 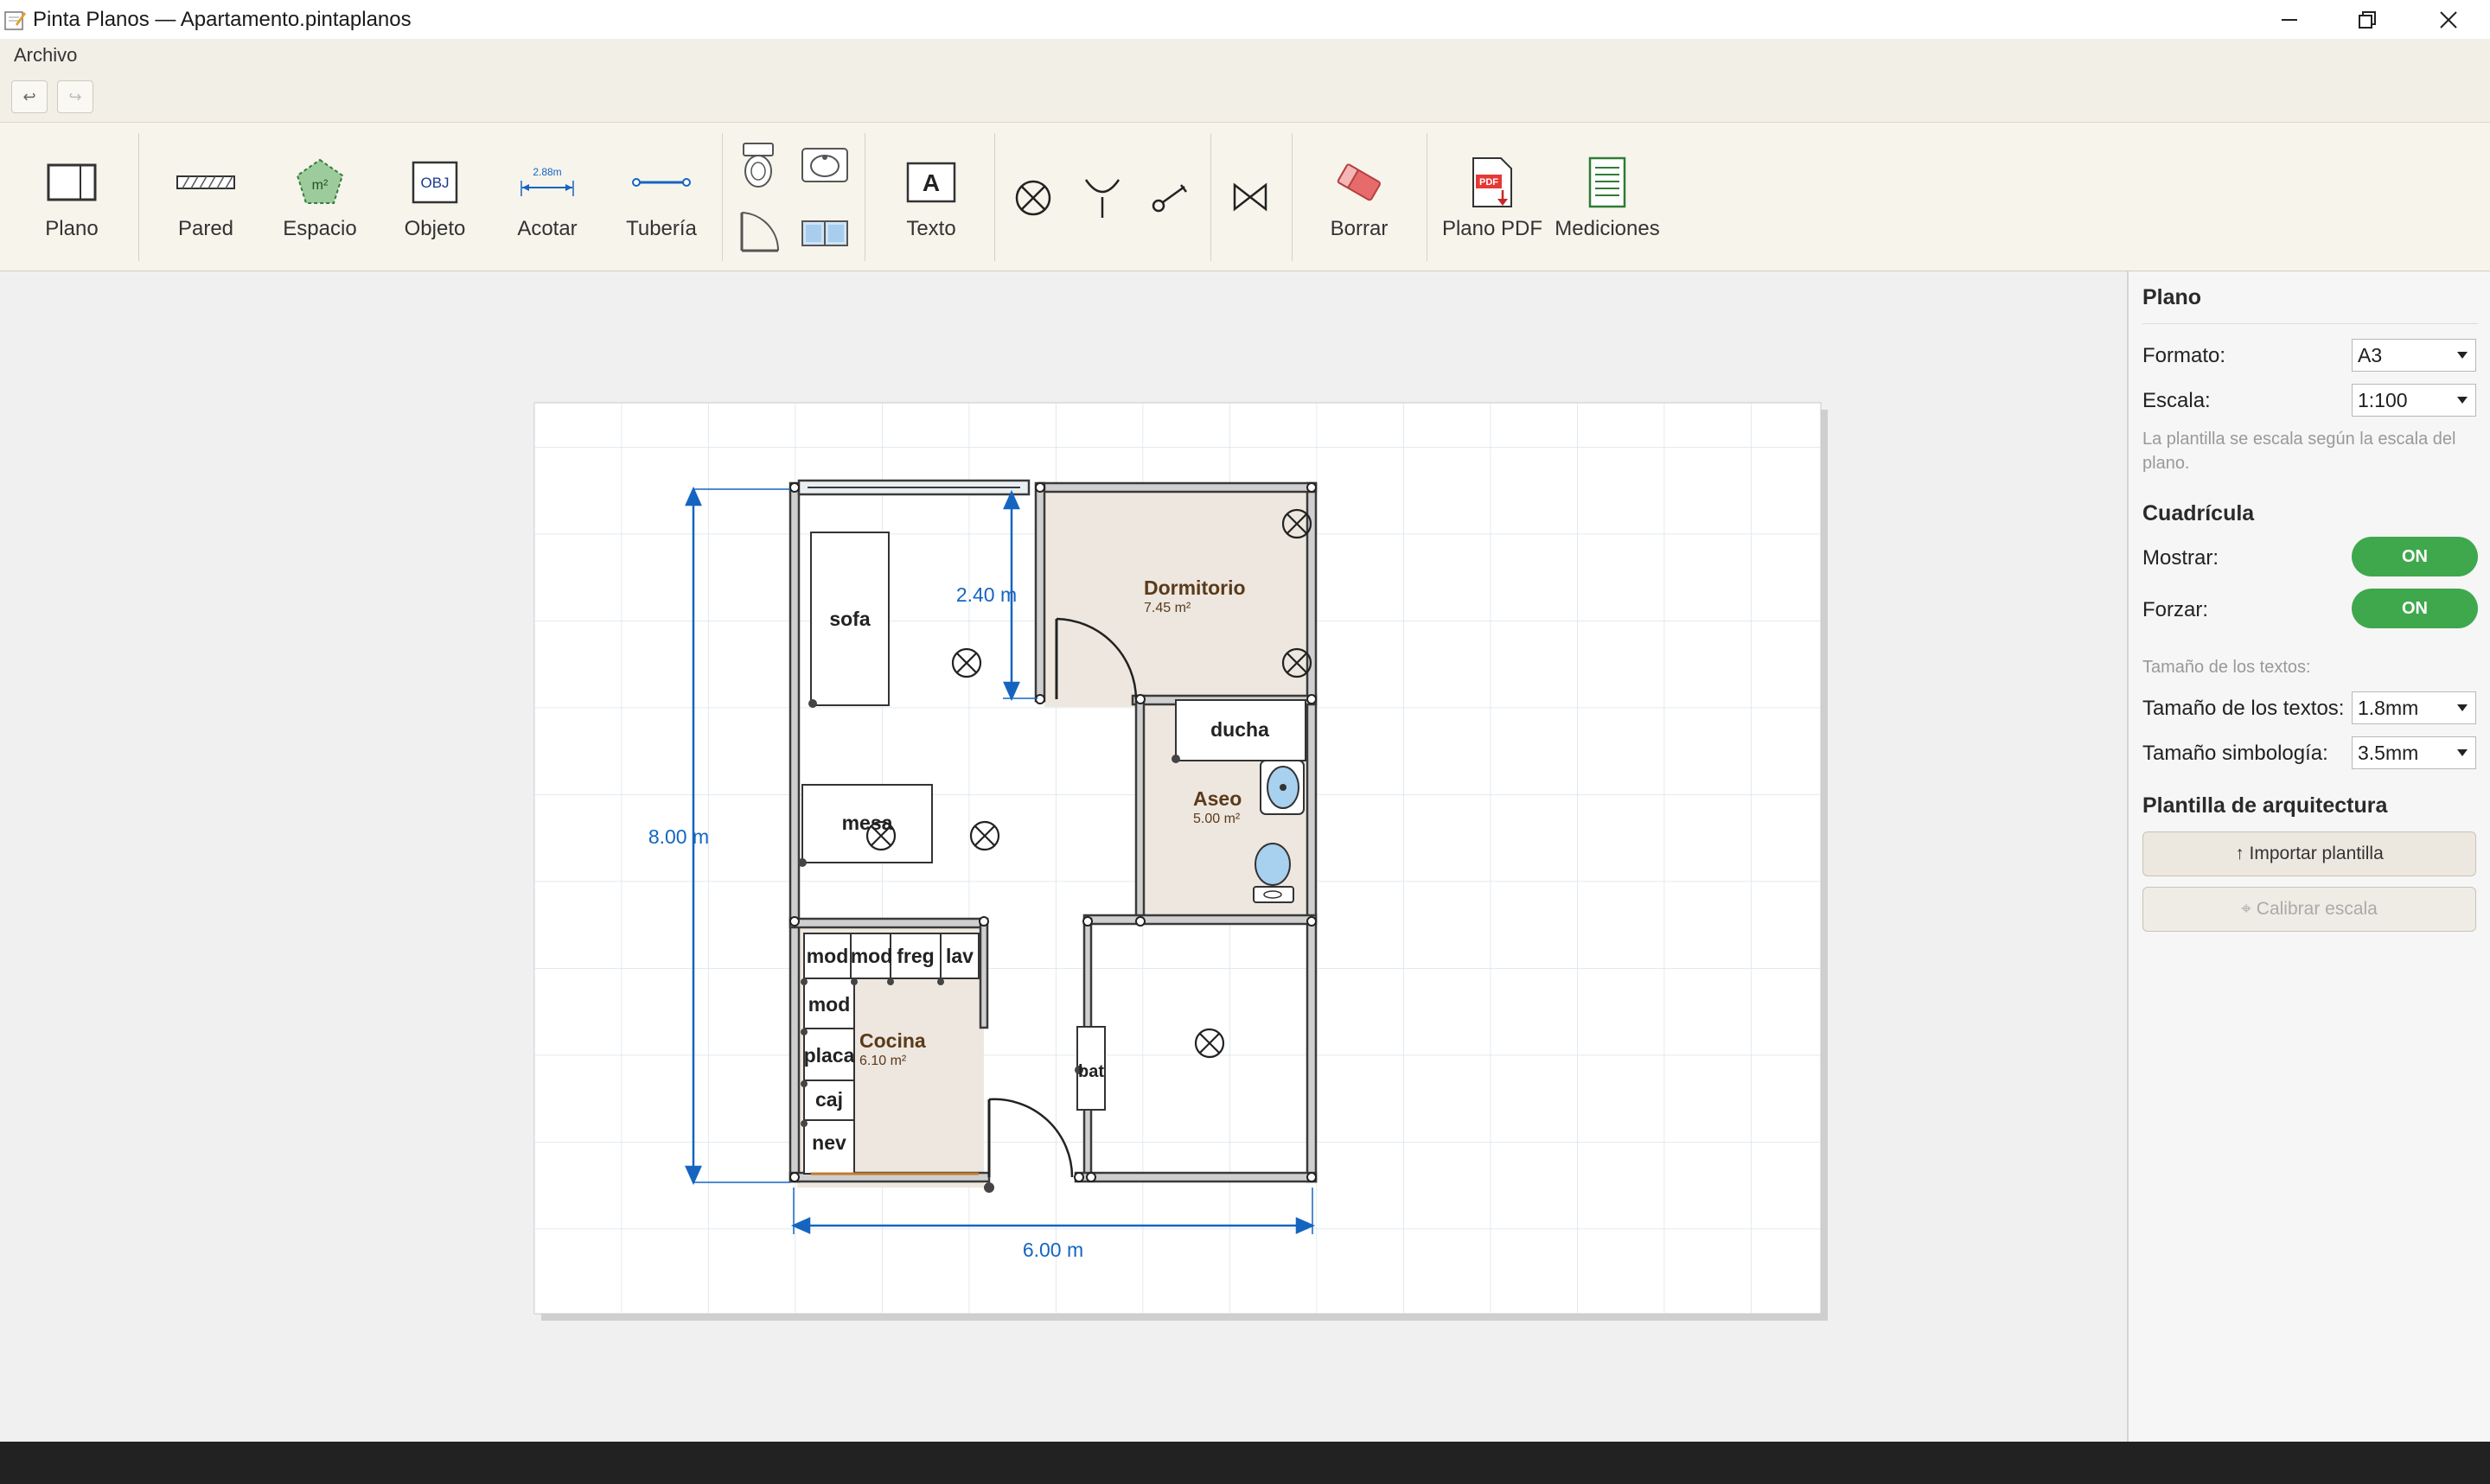 I want to click on tool-mediciones: Mediciones, so click(x=1607, y=197).